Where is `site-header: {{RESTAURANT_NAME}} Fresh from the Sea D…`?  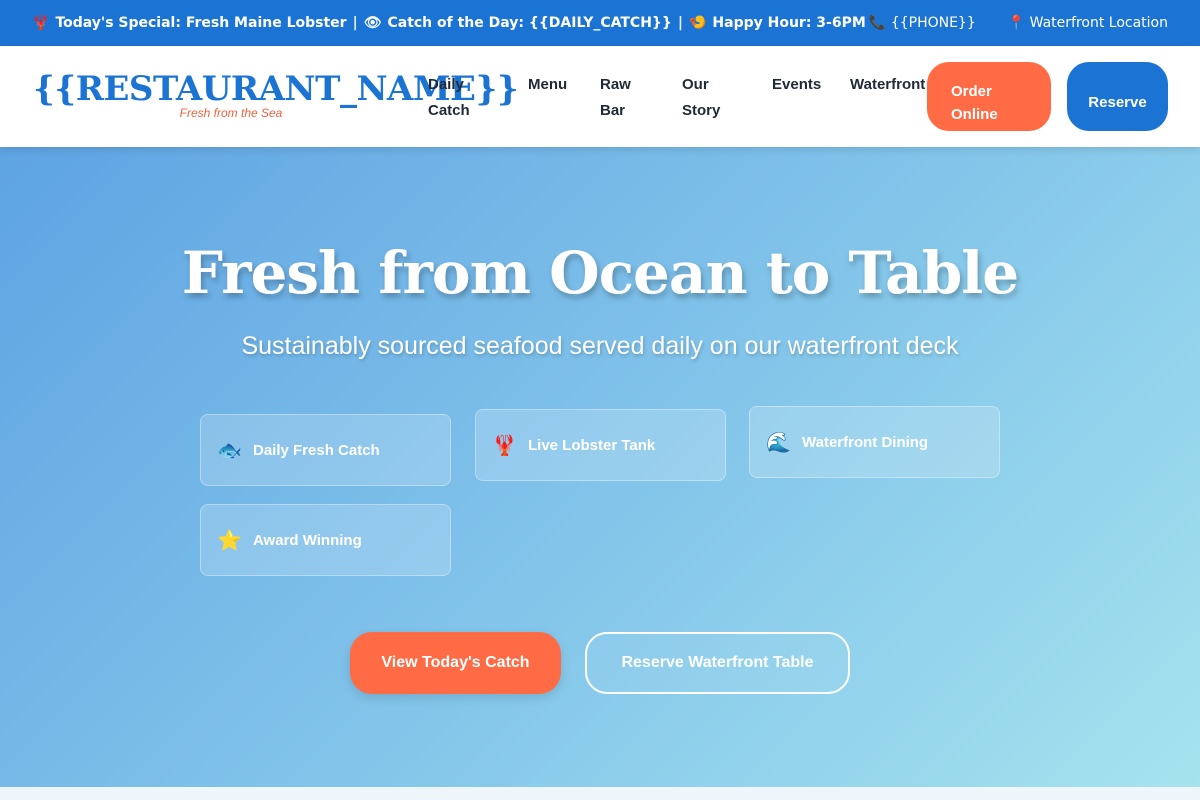
site-header: {{RESTAURANT_NAME}} Fresh from the Sea D… is located at coordinates (600, 96).